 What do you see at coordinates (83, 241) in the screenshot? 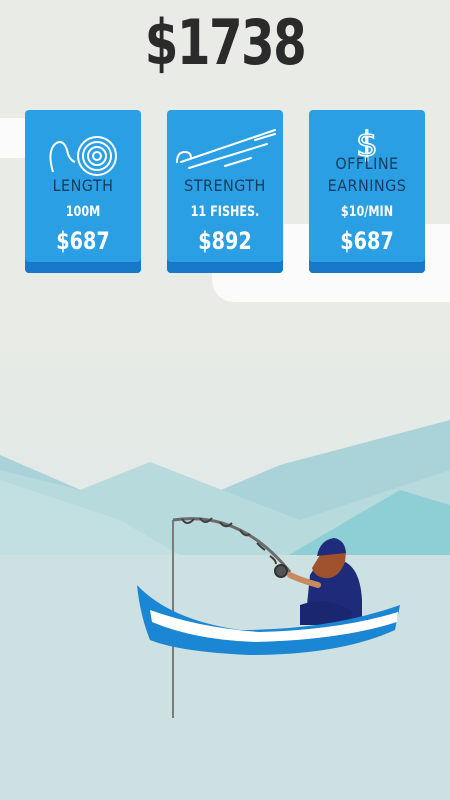
I see `upgrade-length-price: $687` at bounding box center [83, 241].